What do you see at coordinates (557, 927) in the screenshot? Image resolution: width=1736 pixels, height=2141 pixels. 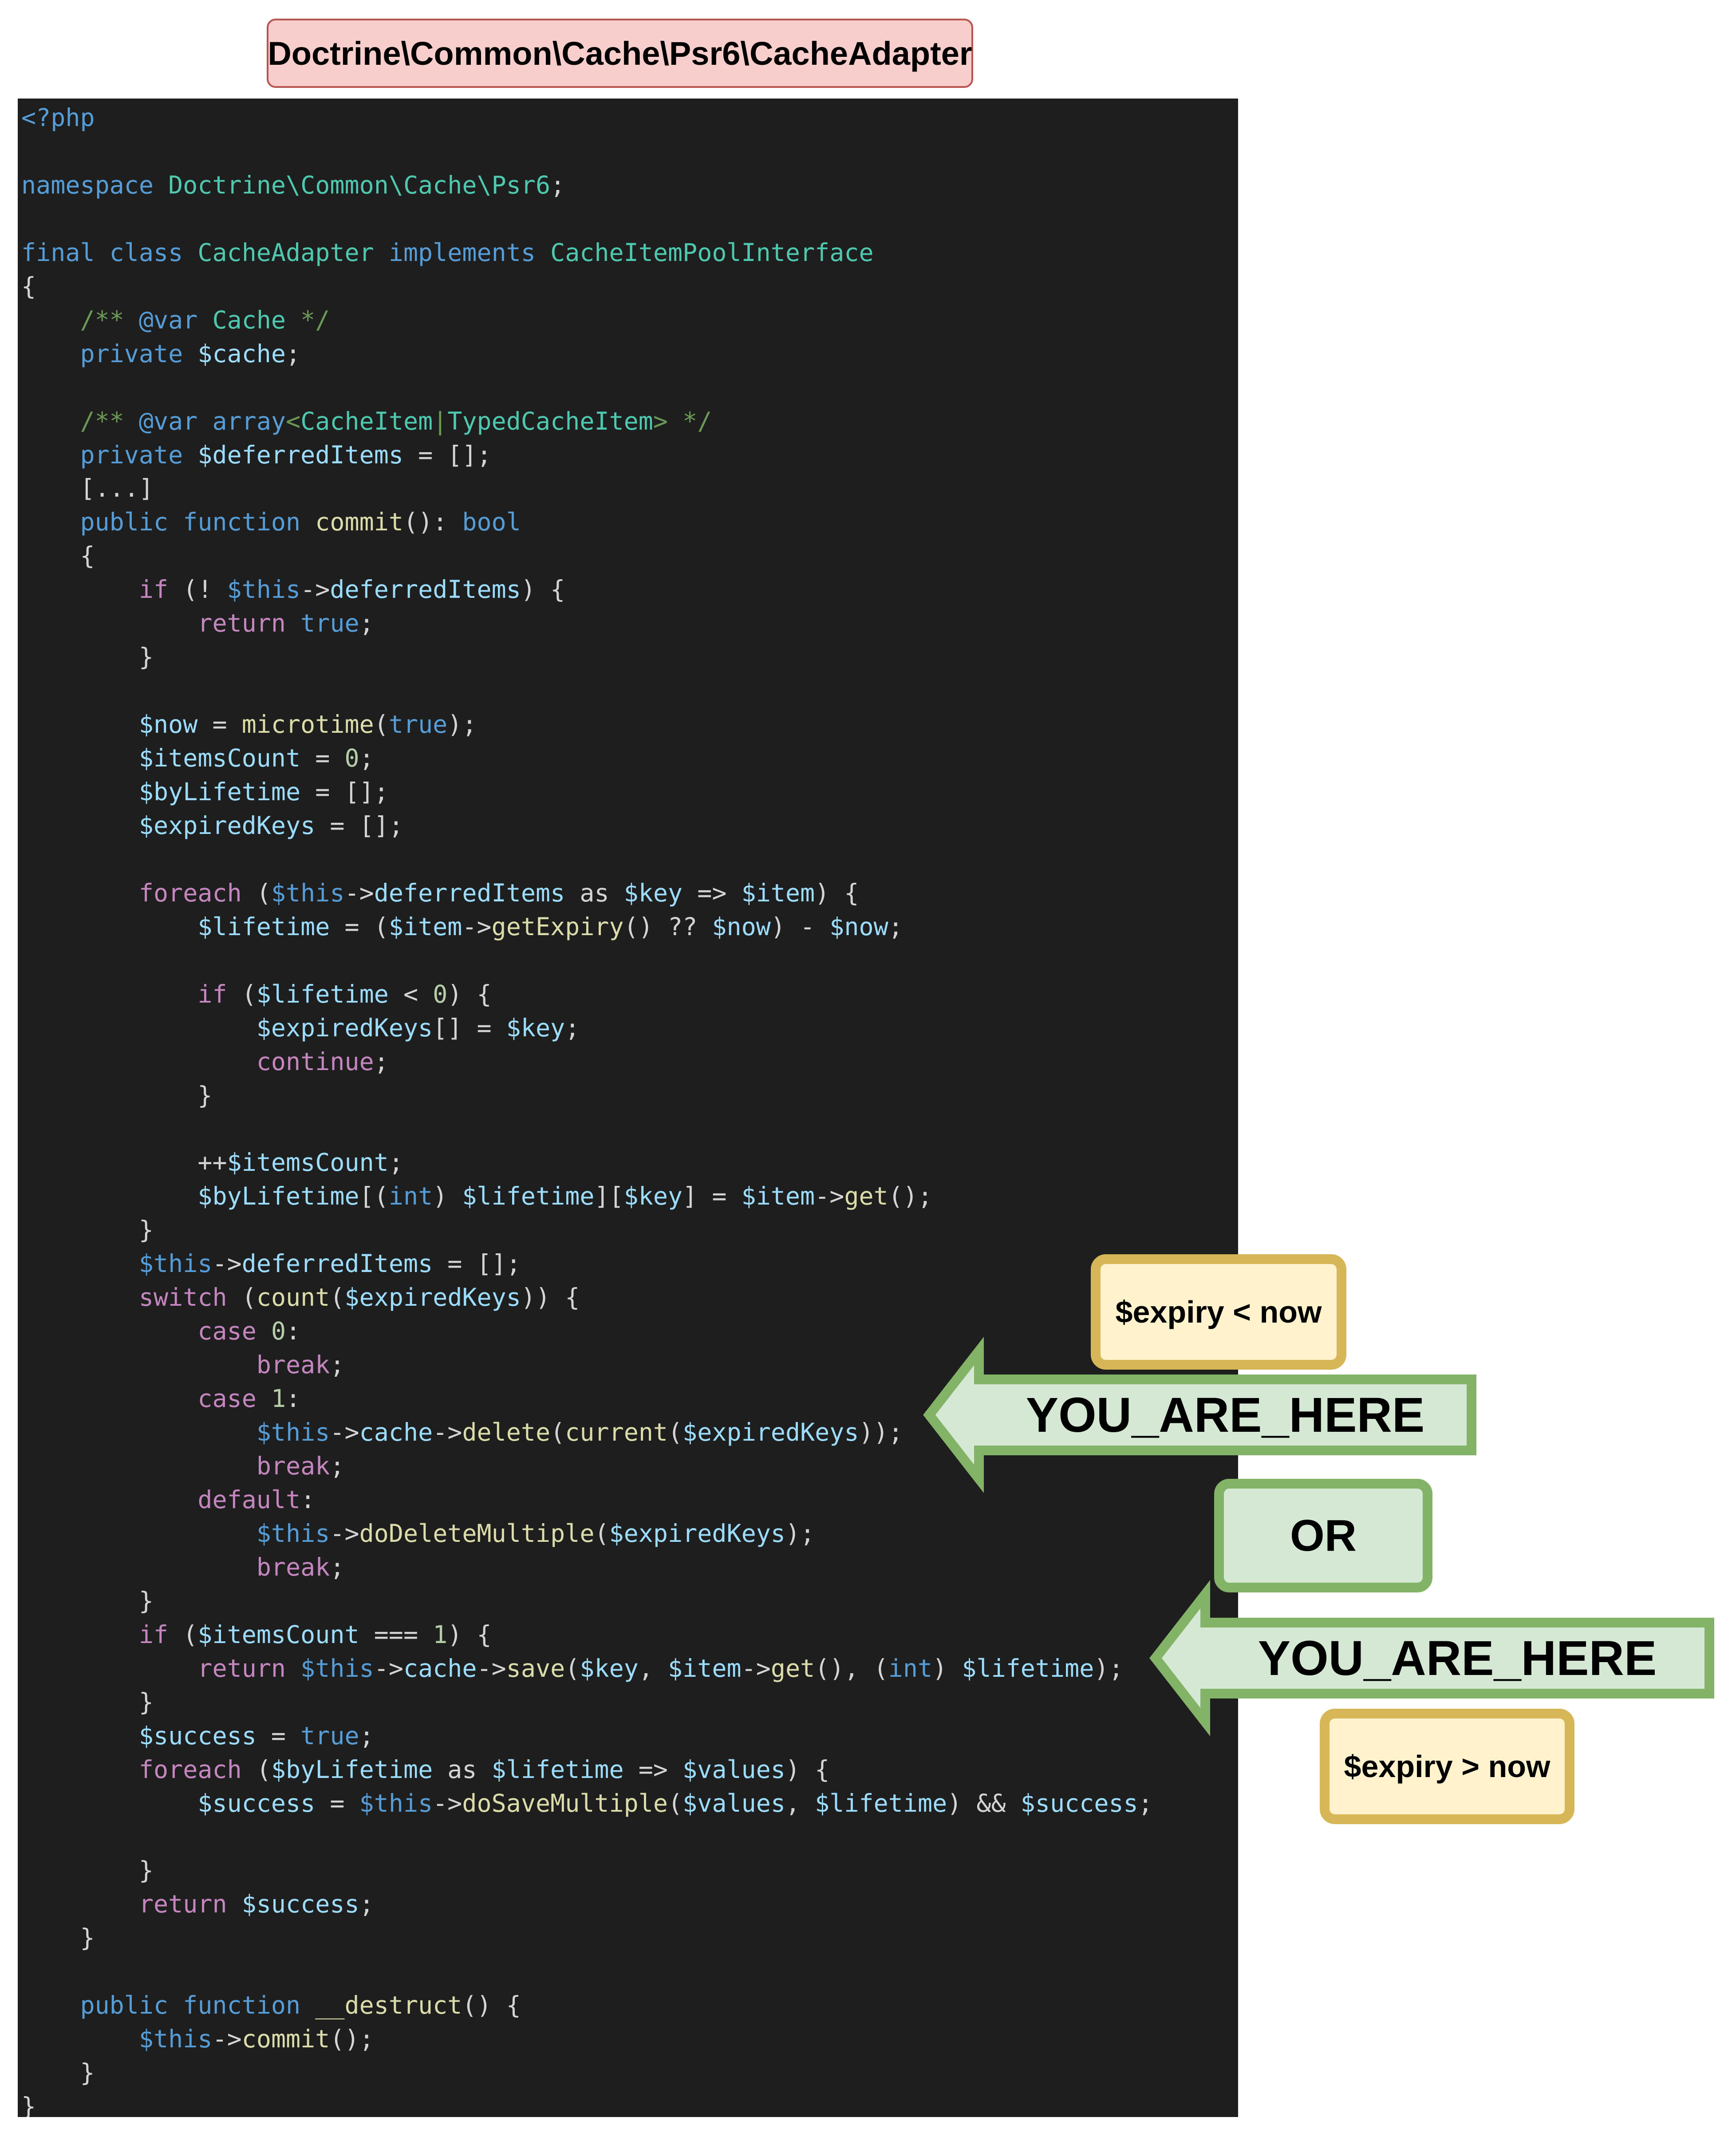 I see `code-token: getExpiry` at bounding box center [557, 927].